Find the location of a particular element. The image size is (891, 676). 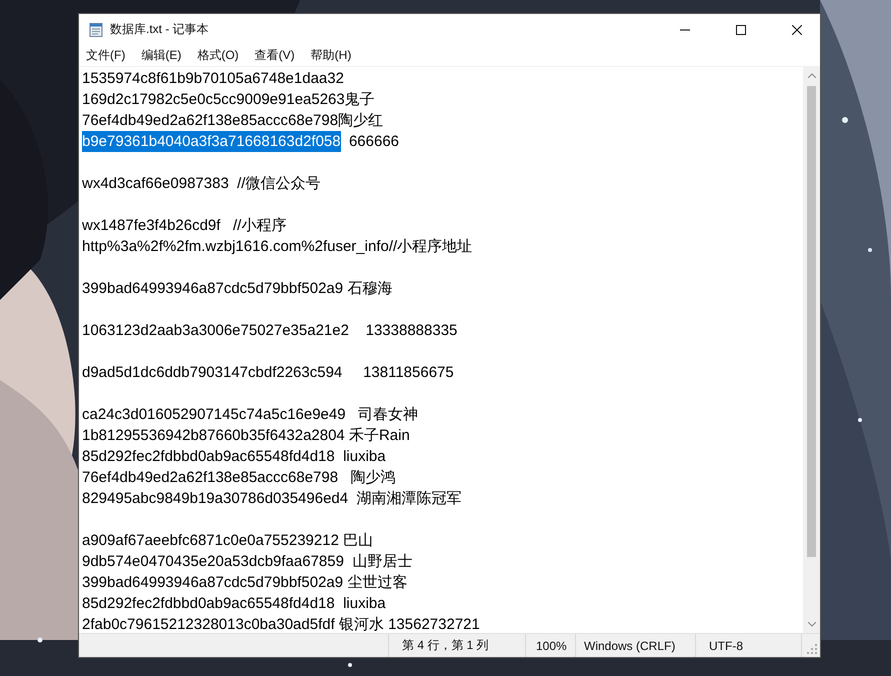

menu-item: 查看(V) is located at coordinates (274, 55).